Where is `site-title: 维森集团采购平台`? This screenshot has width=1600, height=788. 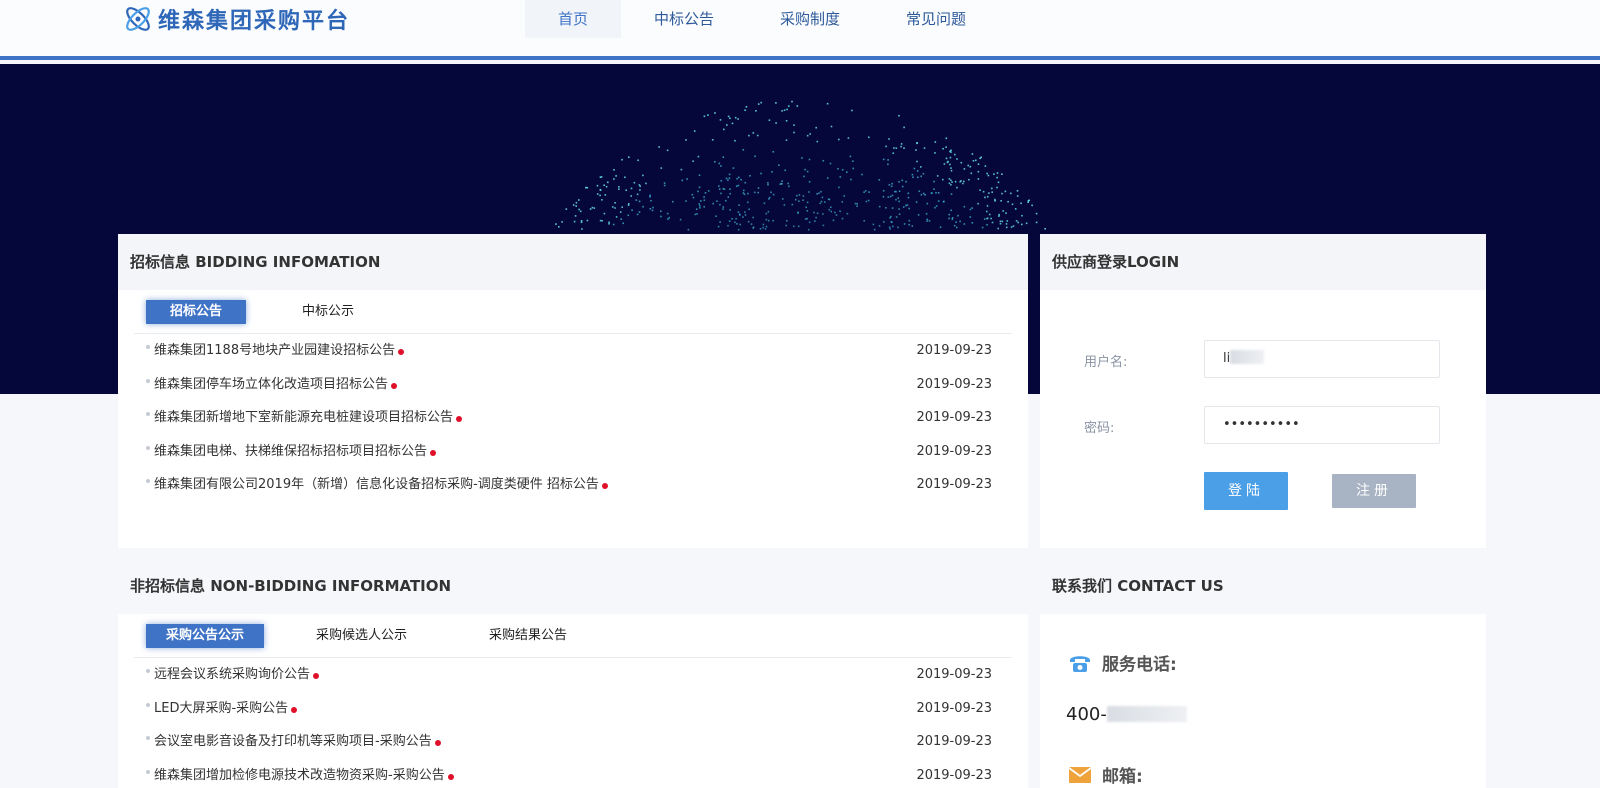 site-title: 维森集团采购平台 is located at coordinates (254, 21).